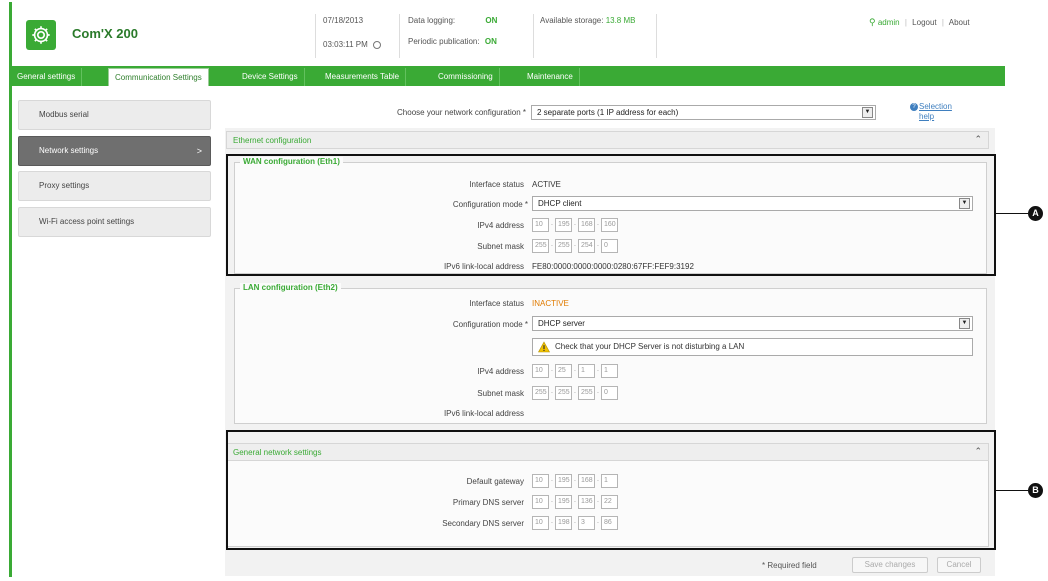 The height and width of the screenshot is (581, 1048). What do you see at coordinates (607, 140) in the screenshot?
I see `ethernet-configuration-header: Ethernet configuration ⌃` at bounding box center [607, 140].